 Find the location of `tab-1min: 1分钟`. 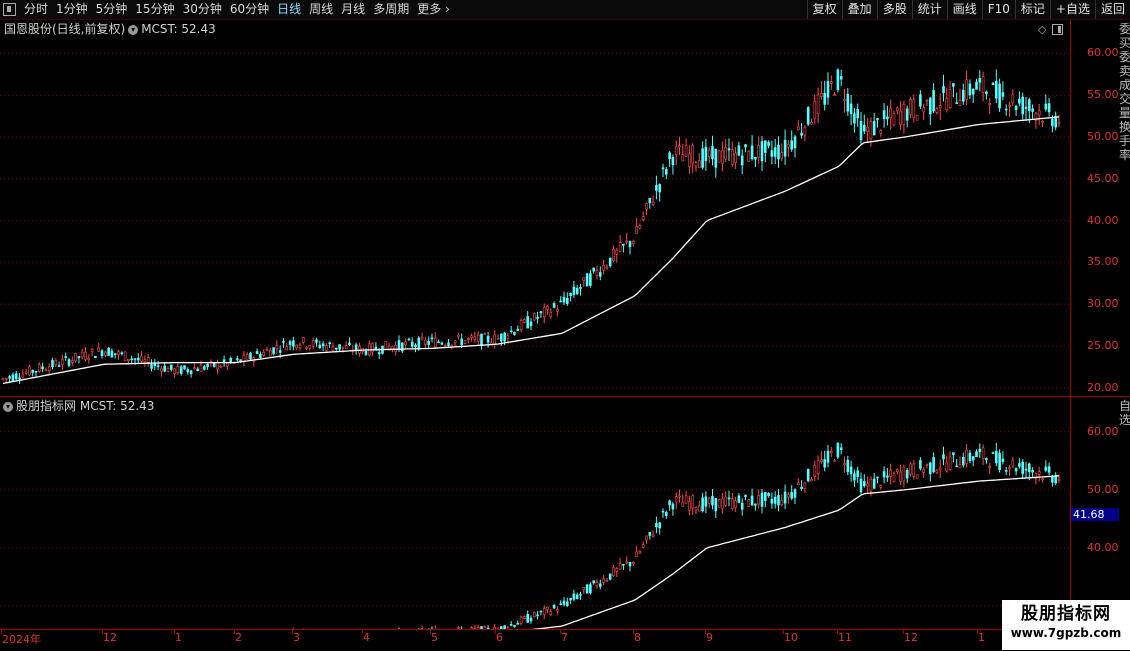

tab-1min: 1分钟 is located at coordinates (72, 9).